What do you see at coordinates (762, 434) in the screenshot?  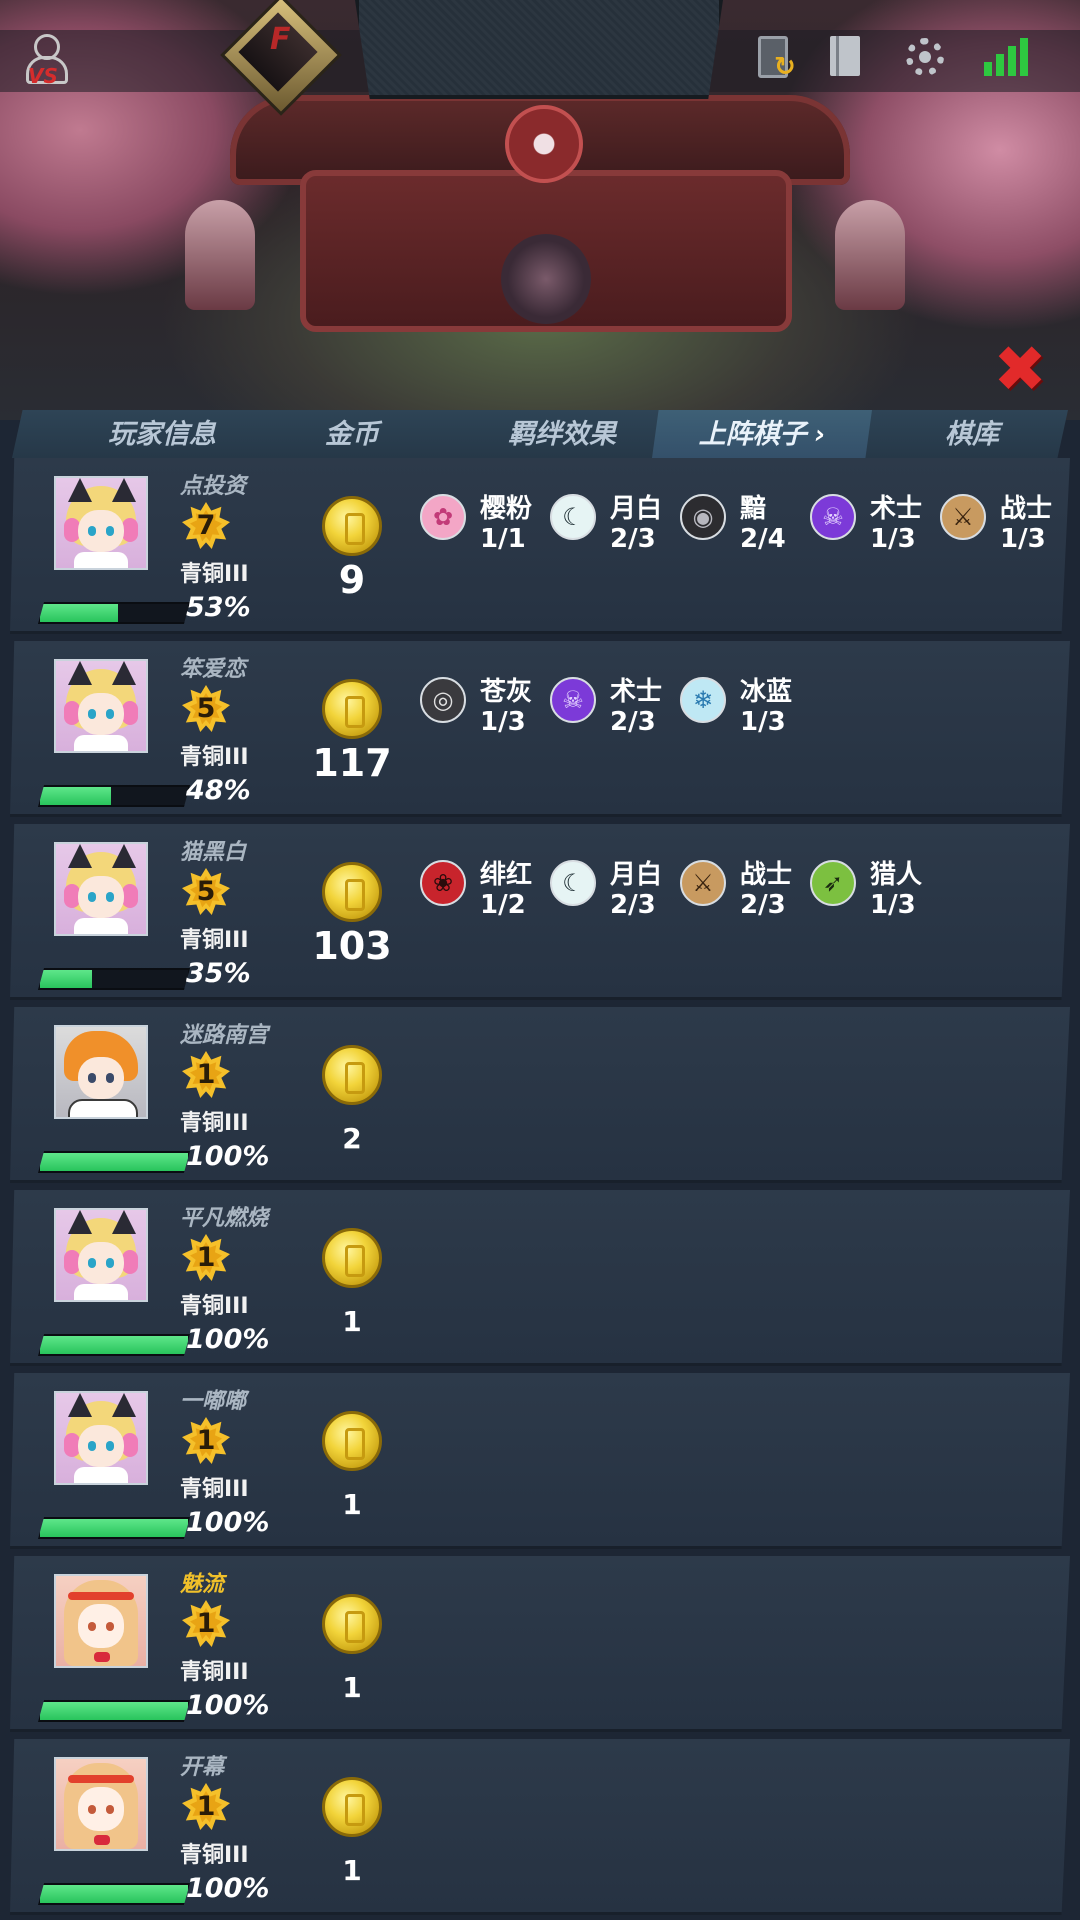 I see `tab-deployed-pieces: 上阵棋子 ›` at bounding box center [762, 434].